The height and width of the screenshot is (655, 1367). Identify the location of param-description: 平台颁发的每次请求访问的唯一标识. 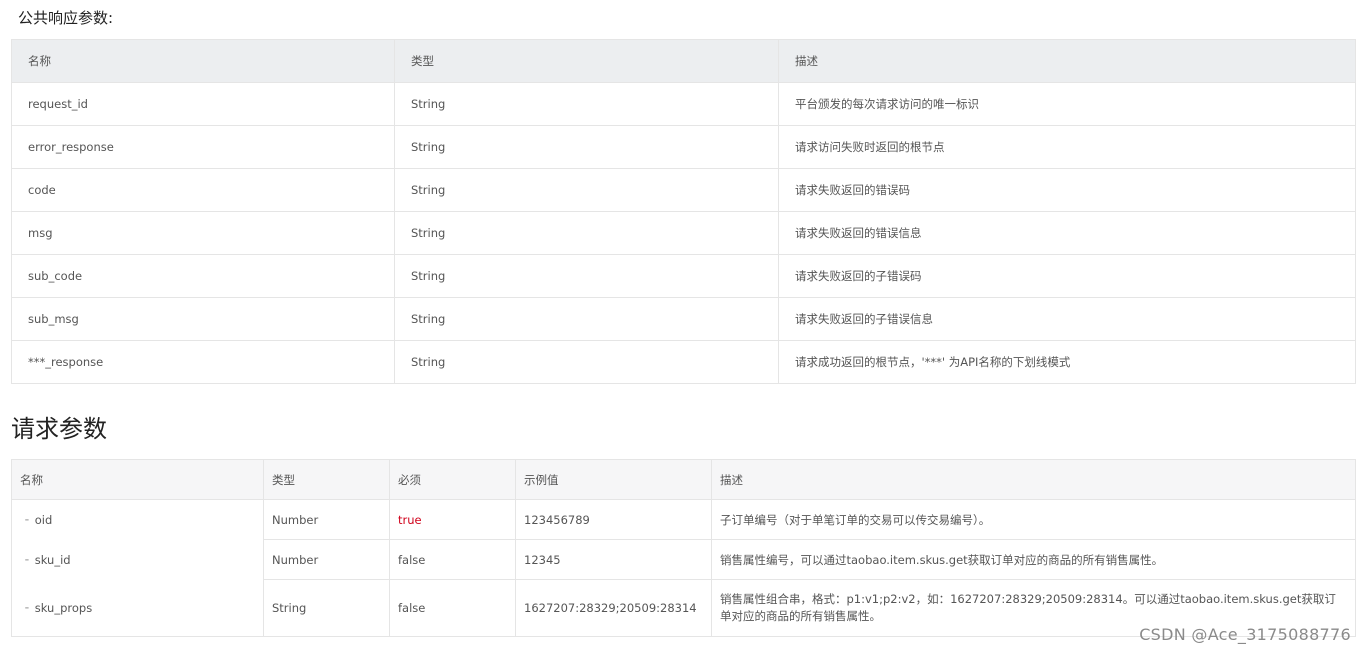
(1067, 104).